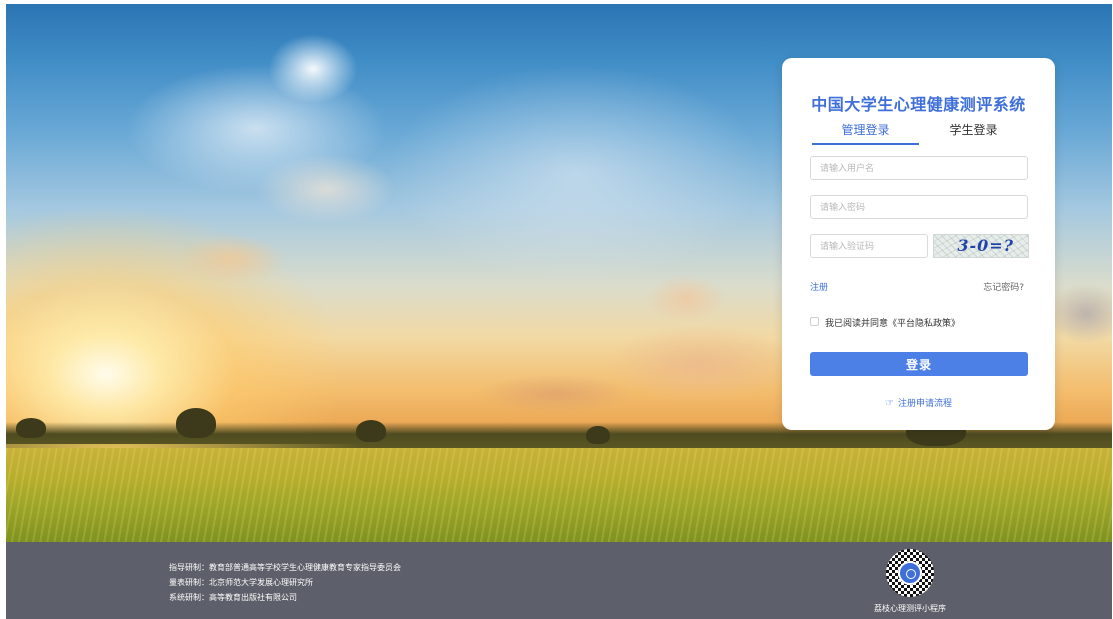 This screenshot has width=1113, height=619. I want to click on privacy-agree-text: 我已阅读并同意《平台隐私政策》, so click(892, 322).